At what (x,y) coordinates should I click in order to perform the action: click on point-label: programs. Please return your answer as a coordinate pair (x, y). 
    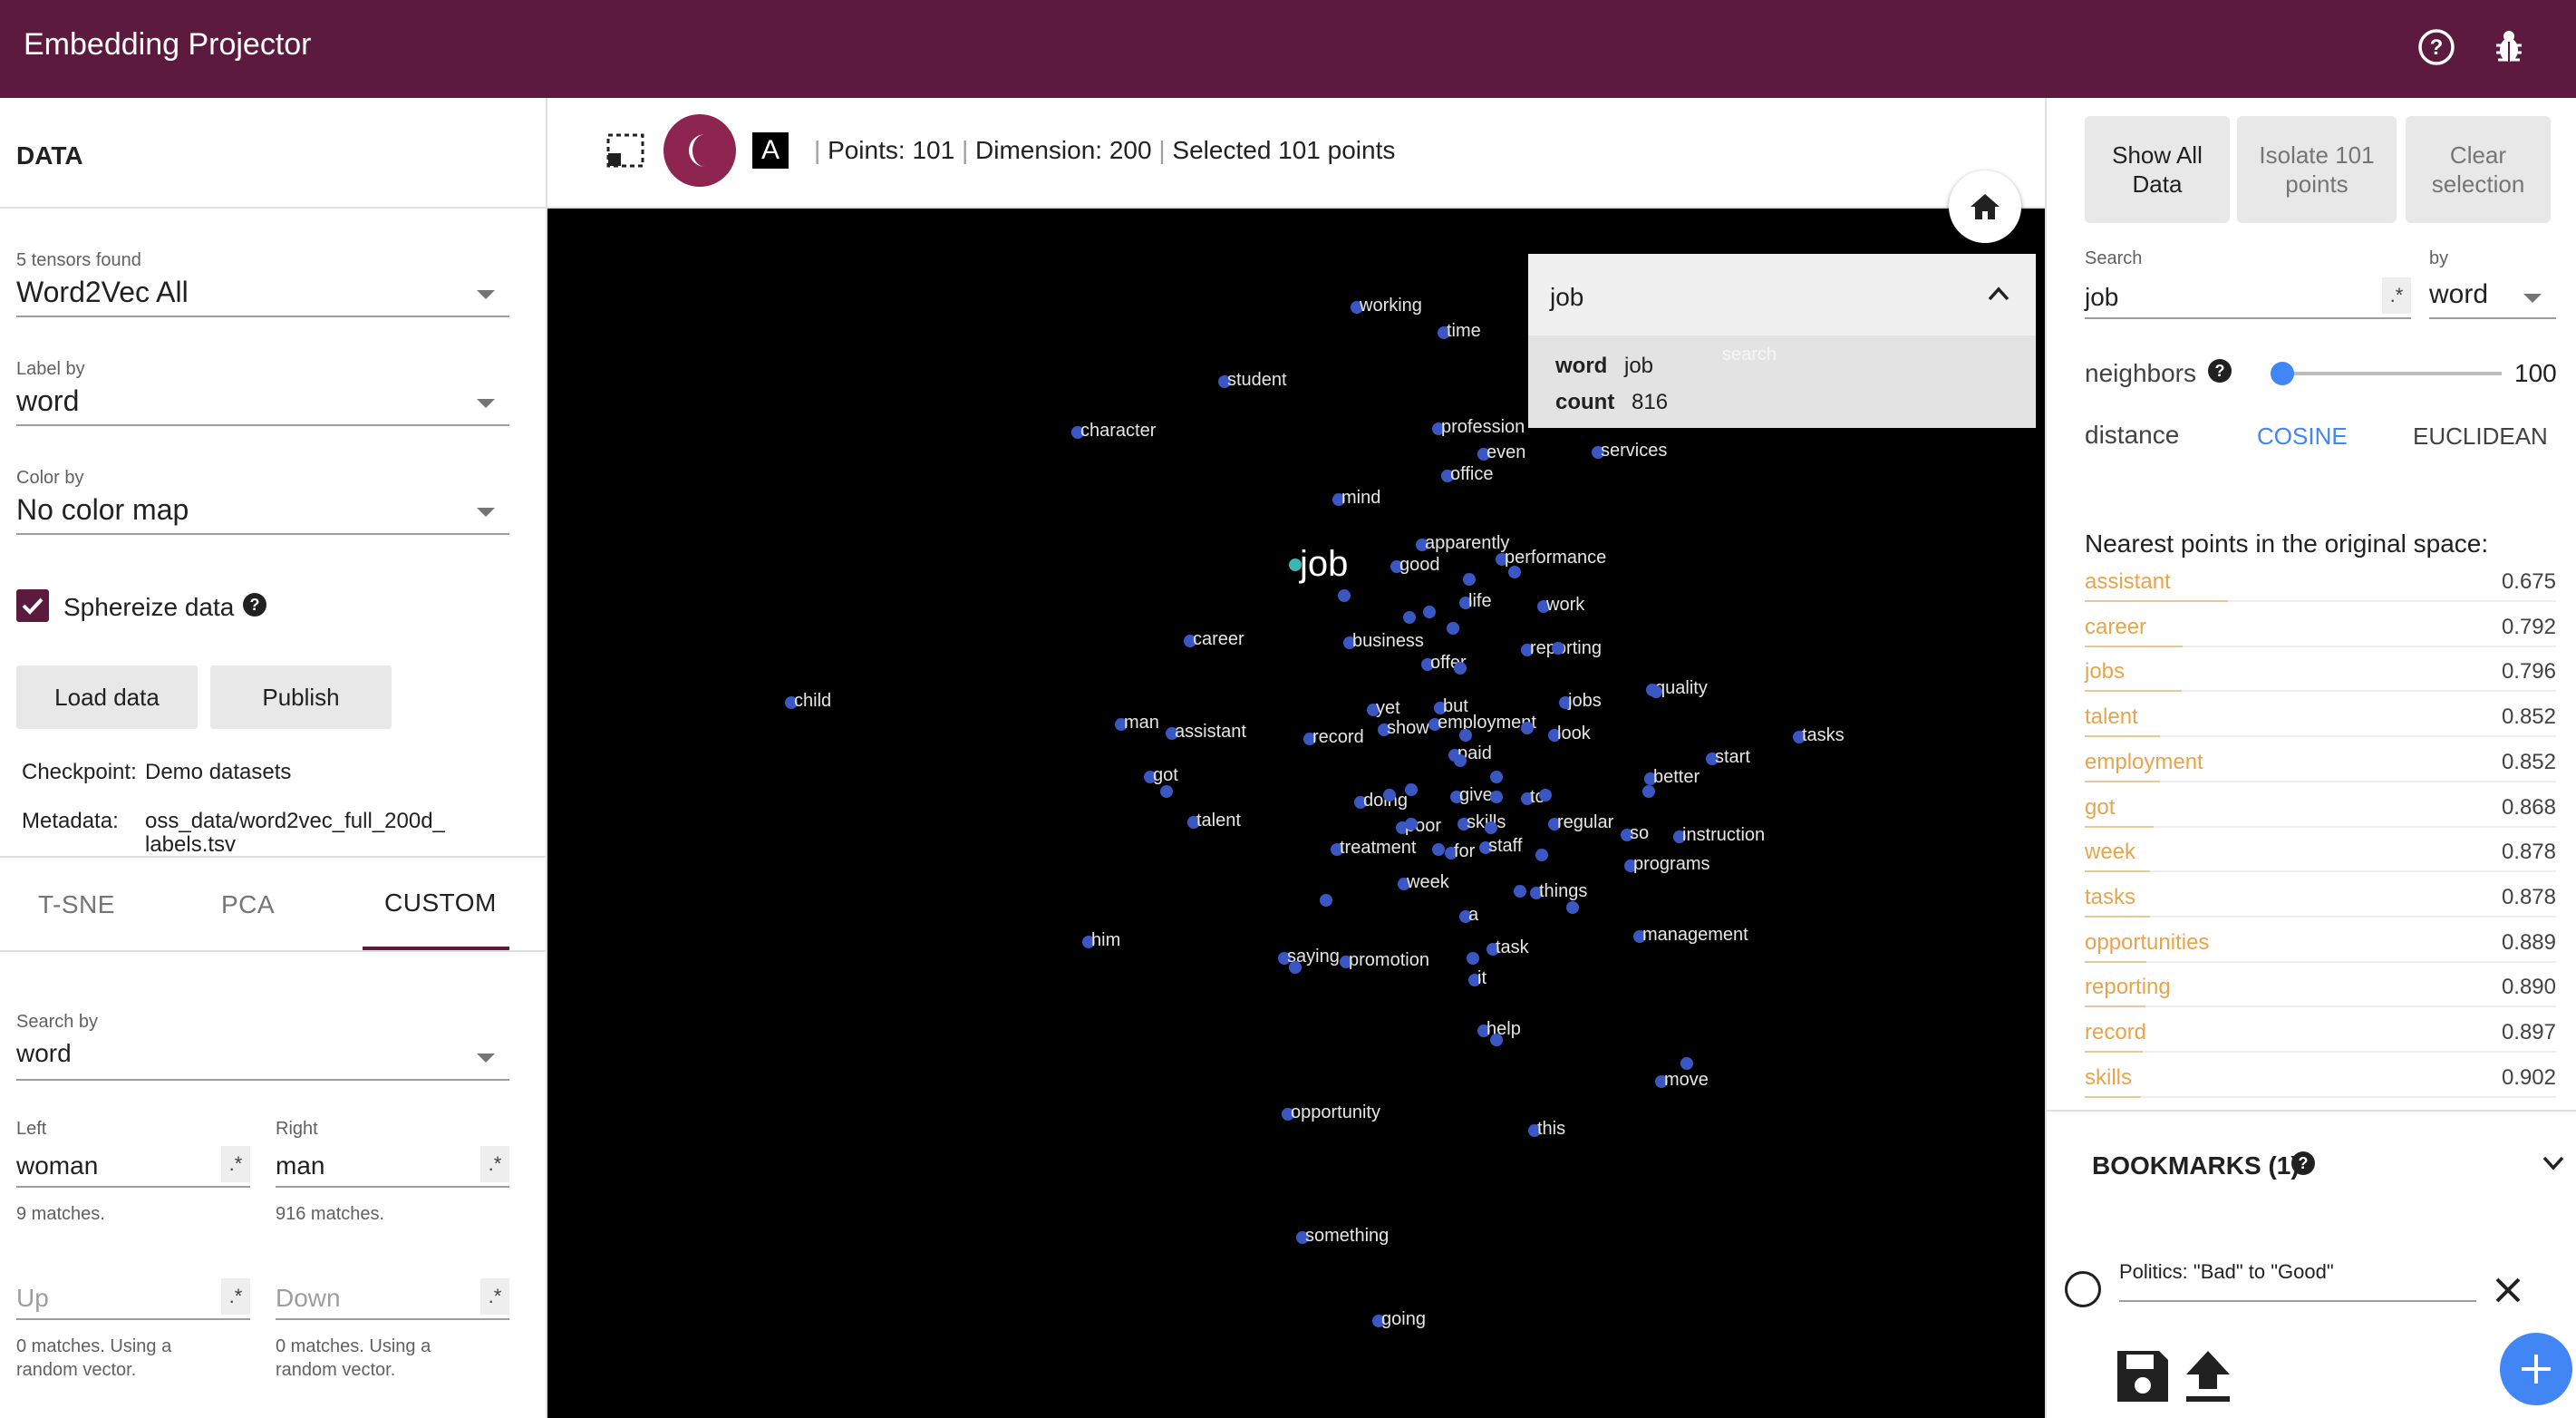
    Looking at the image, I should click on (1671, 864).